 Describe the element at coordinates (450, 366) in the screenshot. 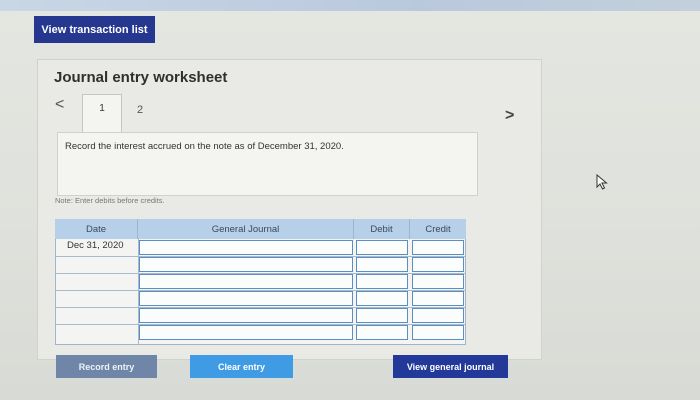

I see `view-general-journal-button: View general journal` at that location.